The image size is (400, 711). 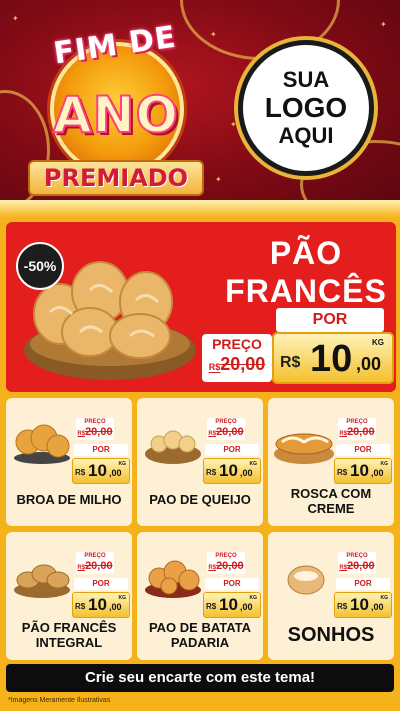 I want to click on broa-icon, so click(x=42, y=444).